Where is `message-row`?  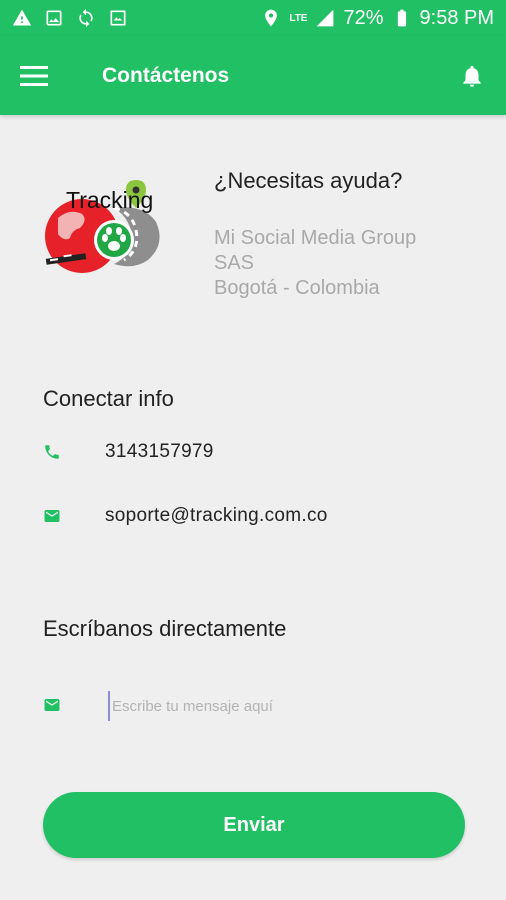
message-row is located at coordinates (52, 705).